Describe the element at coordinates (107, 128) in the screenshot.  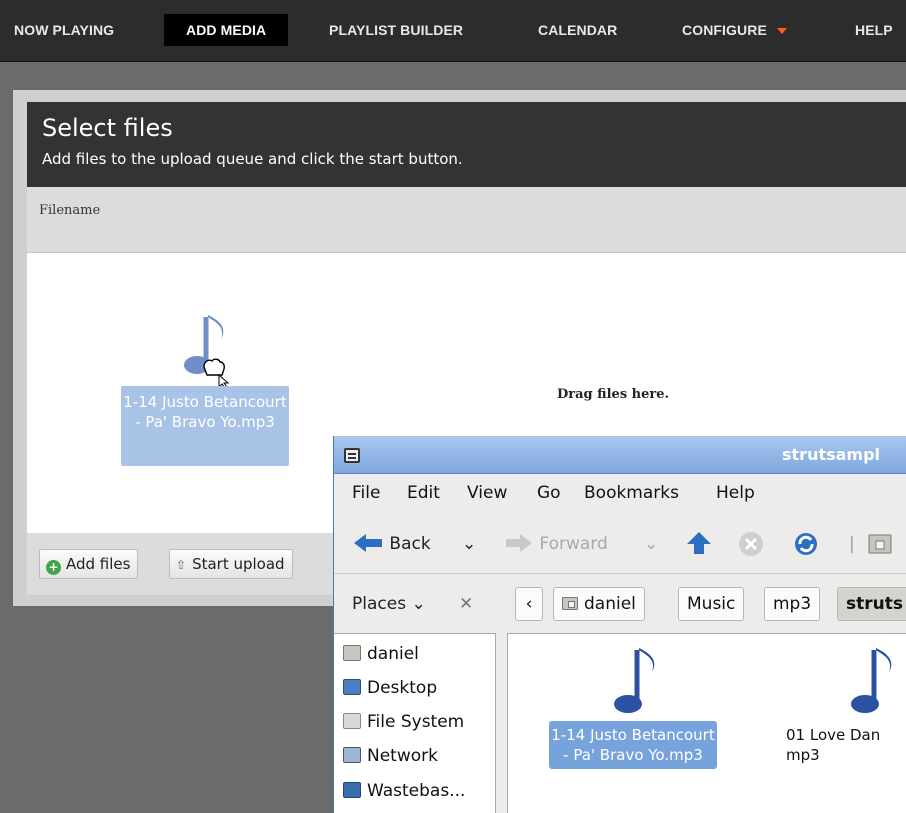
I see `page-title: Select files` at that location.